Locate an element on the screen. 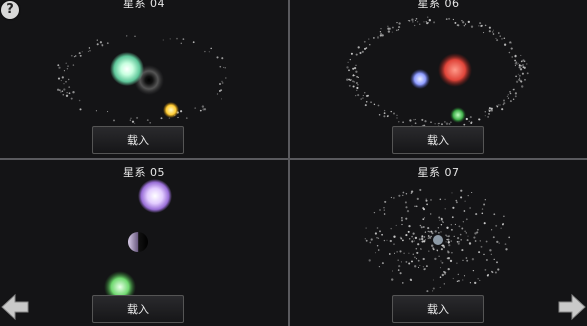  galaxy-title: 星系 05 is located at coordinates (144, 172).